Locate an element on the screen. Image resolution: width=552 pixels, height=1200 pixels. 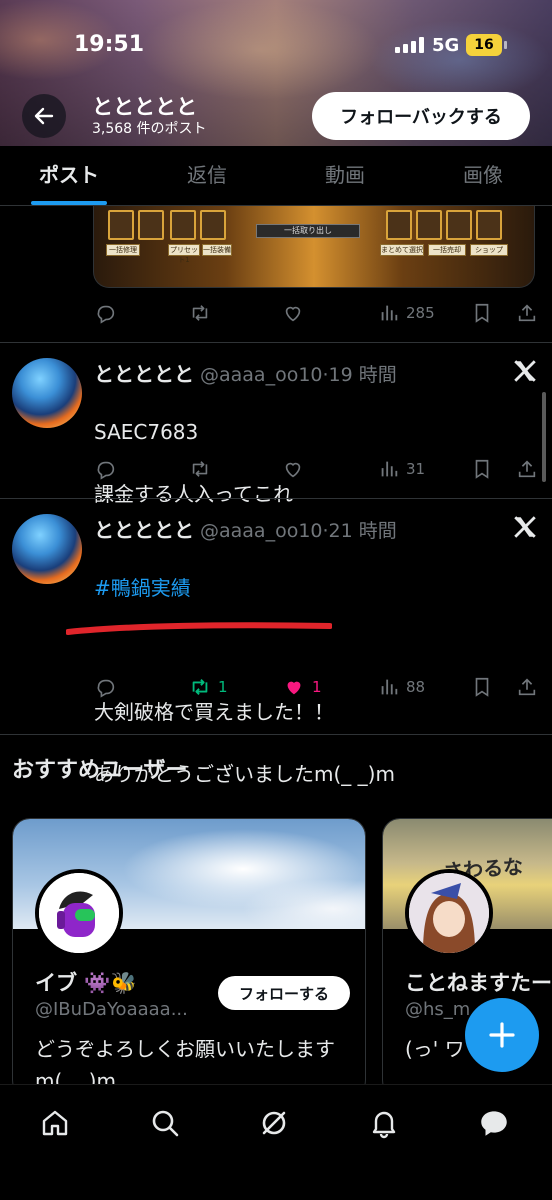
grok-icon is located at coordinates (274, 1123).